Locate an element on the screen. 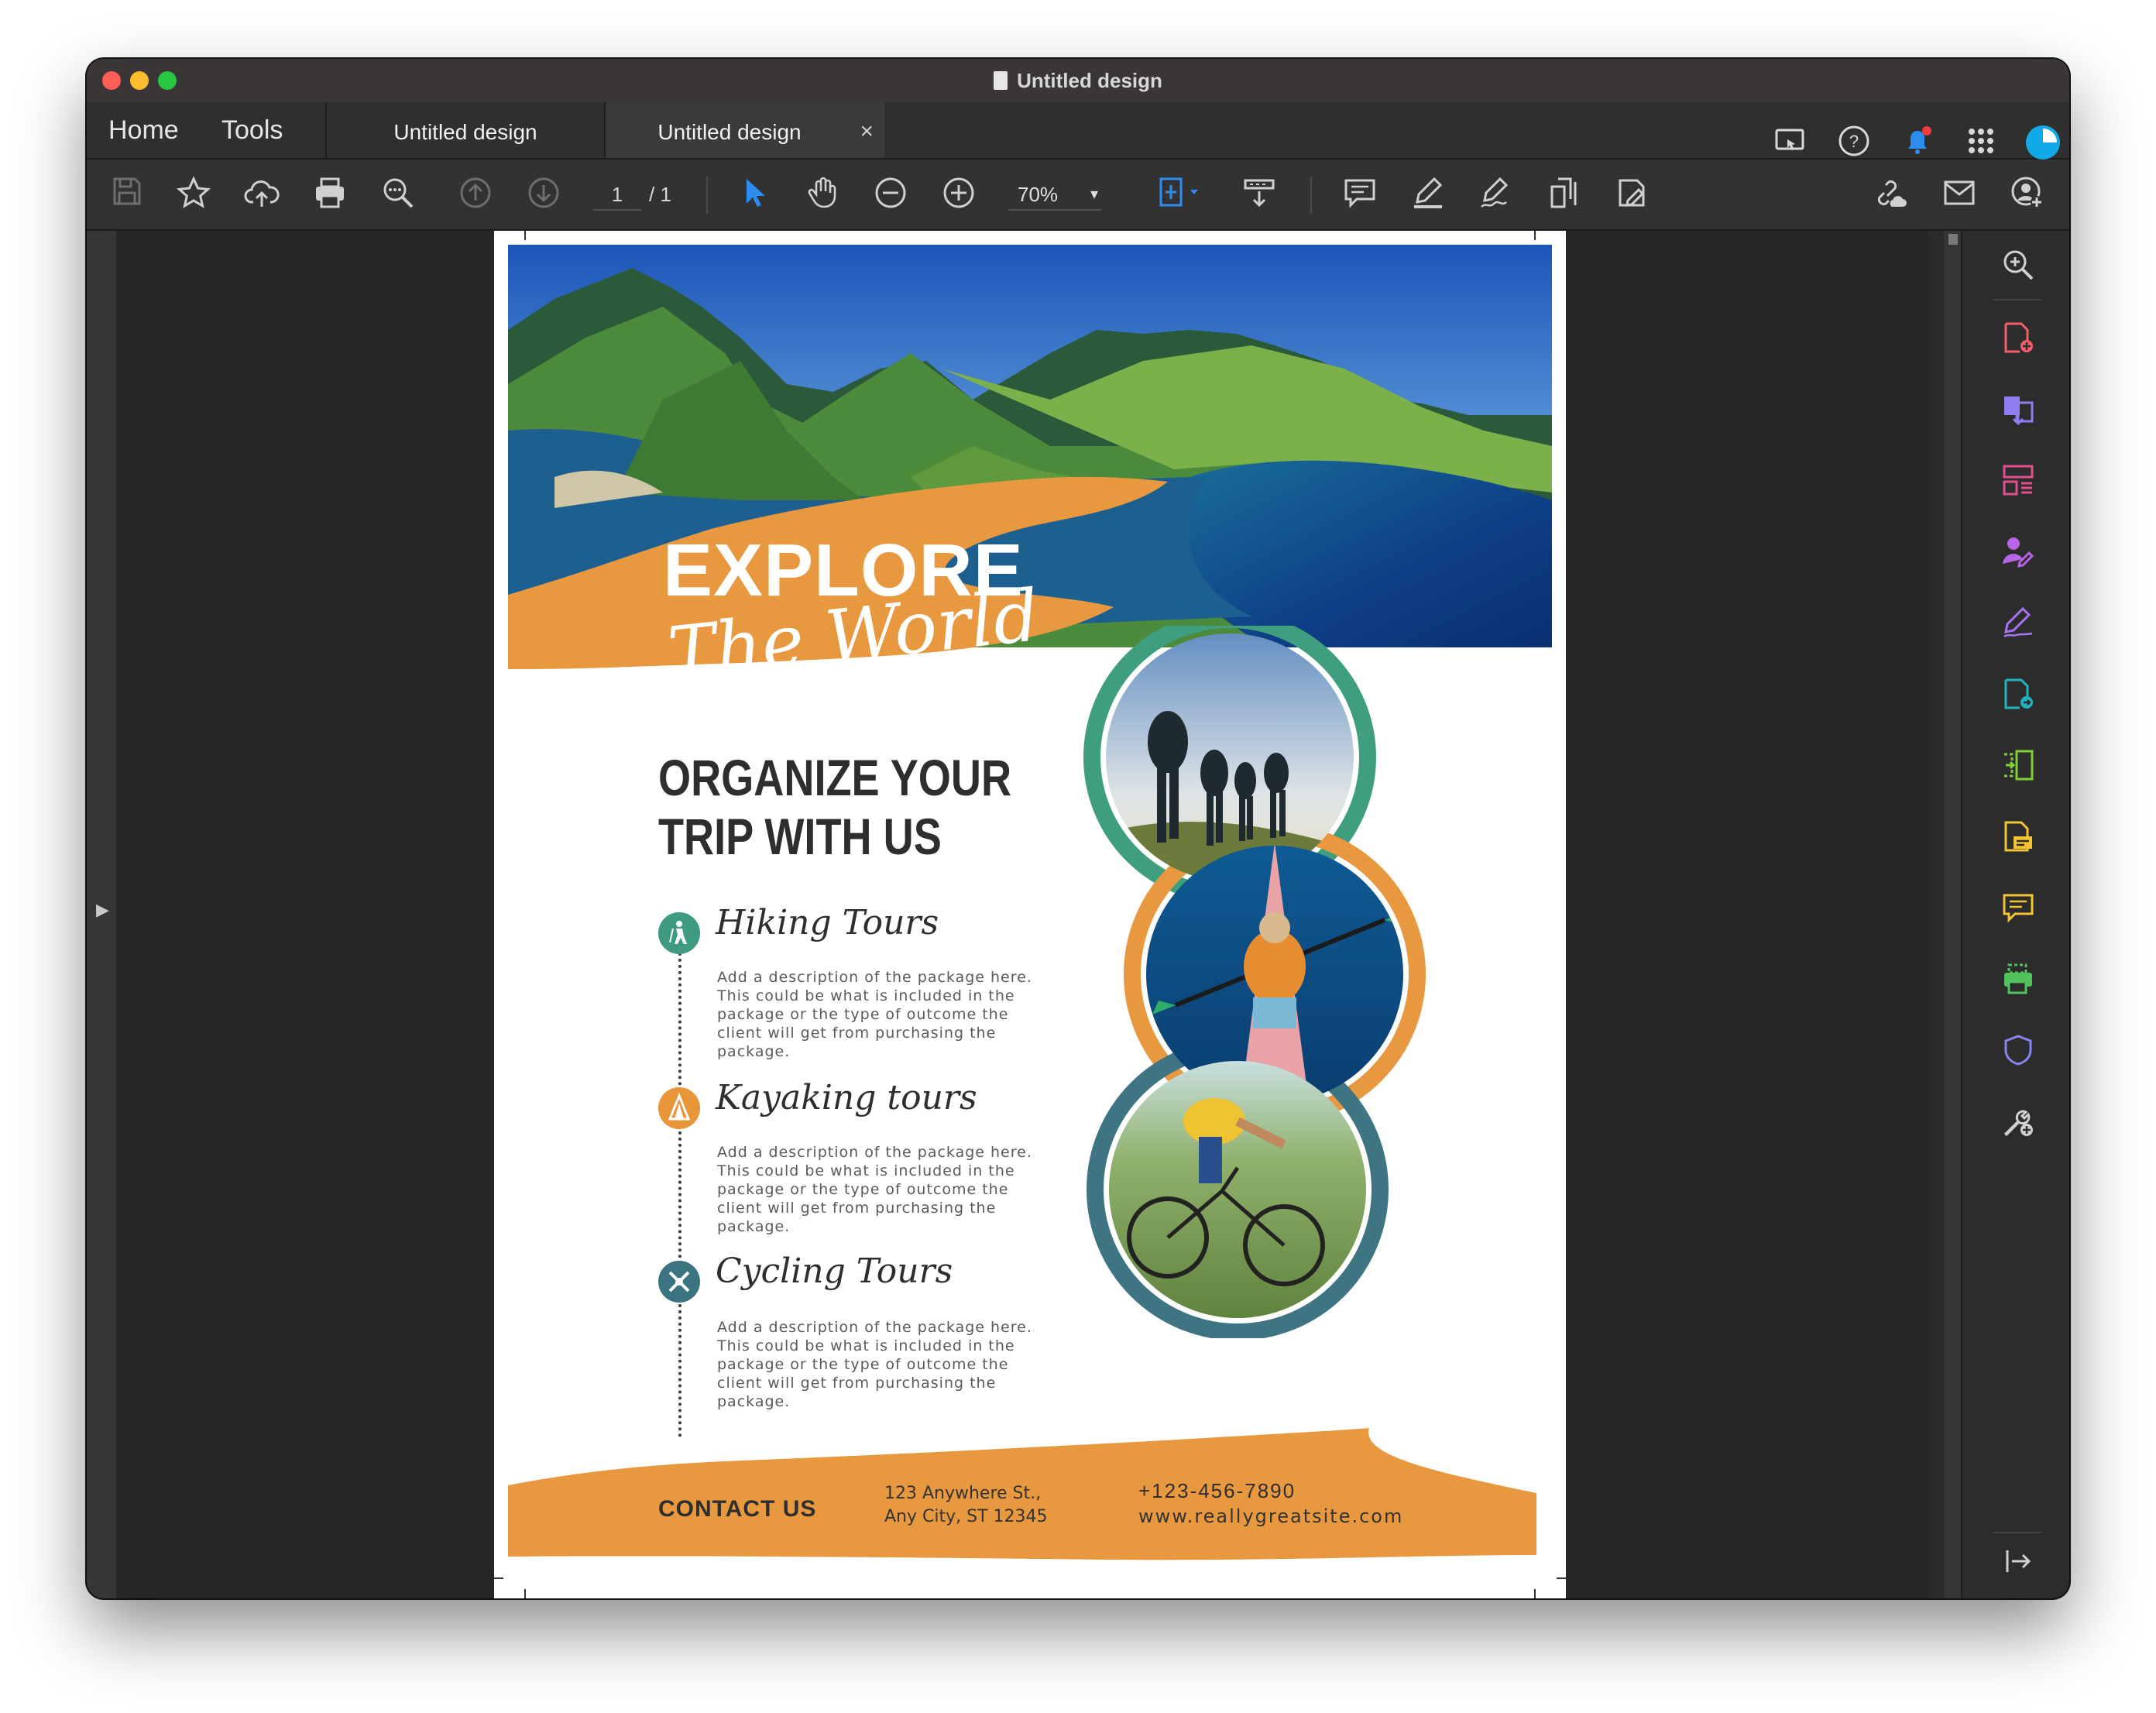 The height and width of the screenshot is (1713, 2156). edit-pdf-icon is located at coordinates (1633, 194).